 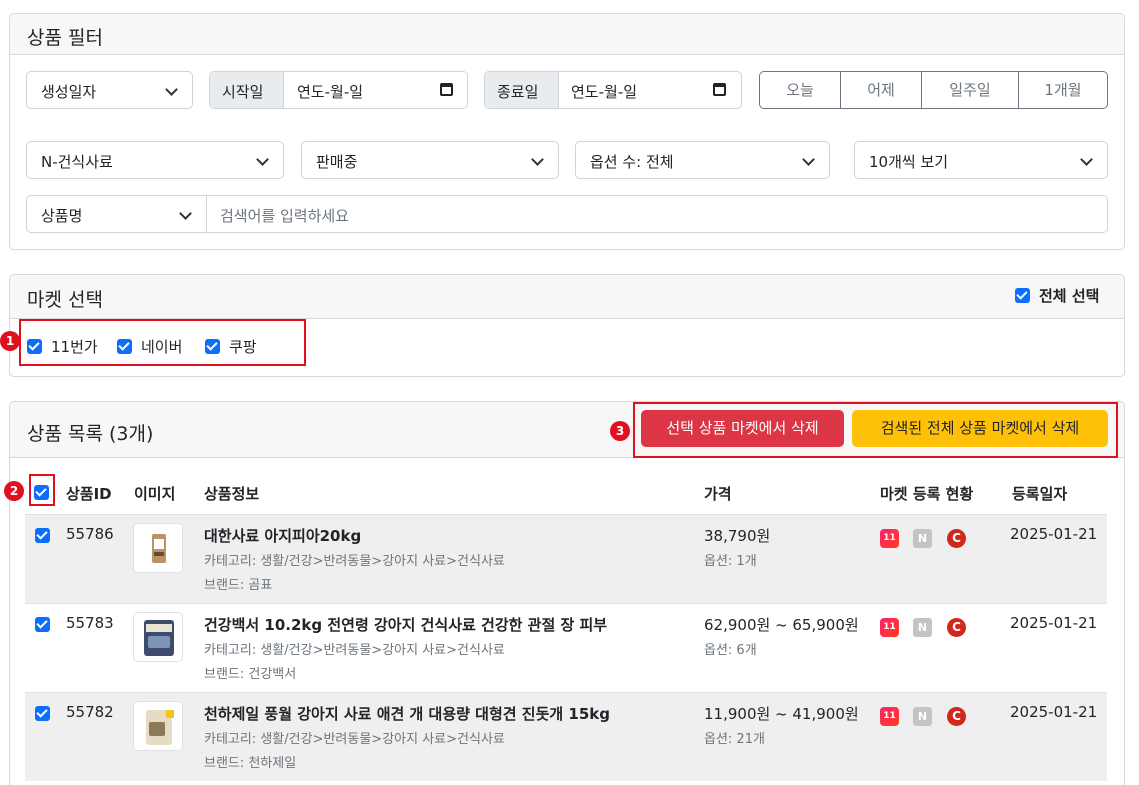 I want to click on product-id: 55783, so click(x=90, y=623).